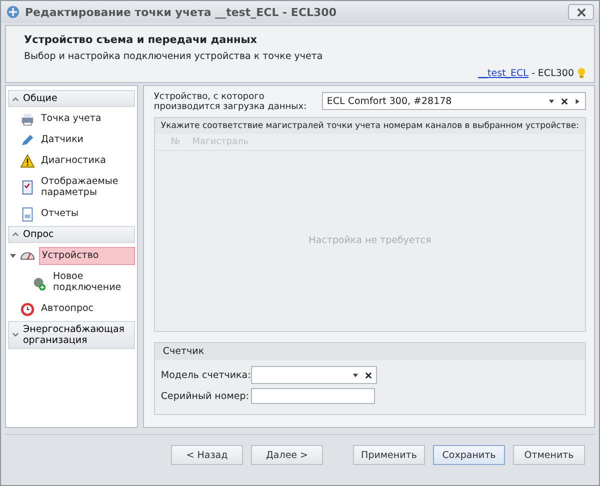 The width and height of the screenshot is (600, 486). I want to click on pencil-icon, so click(27, 140).